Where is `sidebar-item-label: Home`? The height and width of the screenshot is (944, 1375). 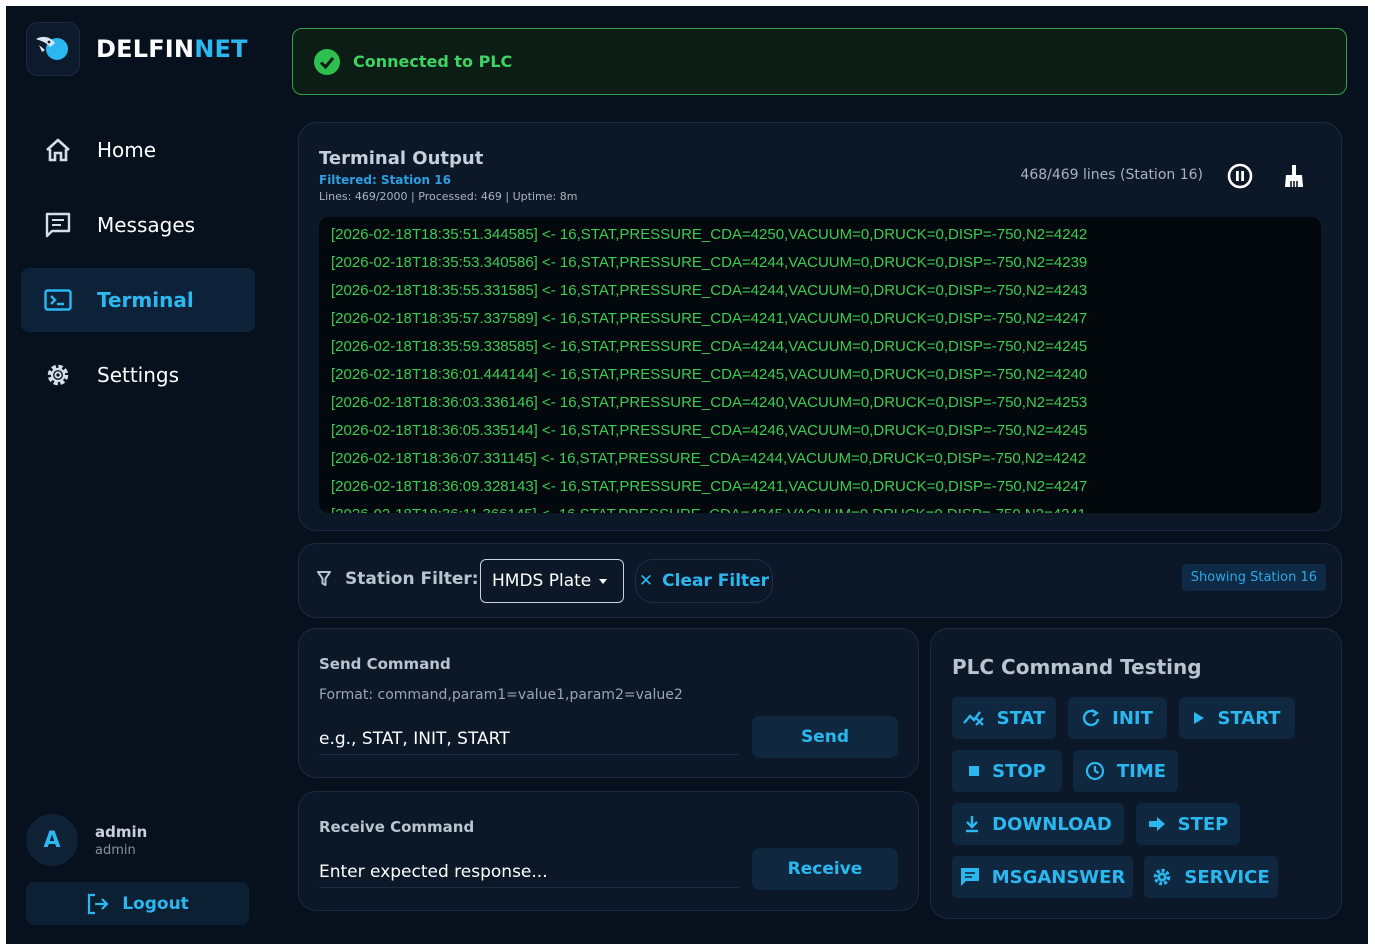 sidebar-item-label: Home is located at coordinates (127, 150).